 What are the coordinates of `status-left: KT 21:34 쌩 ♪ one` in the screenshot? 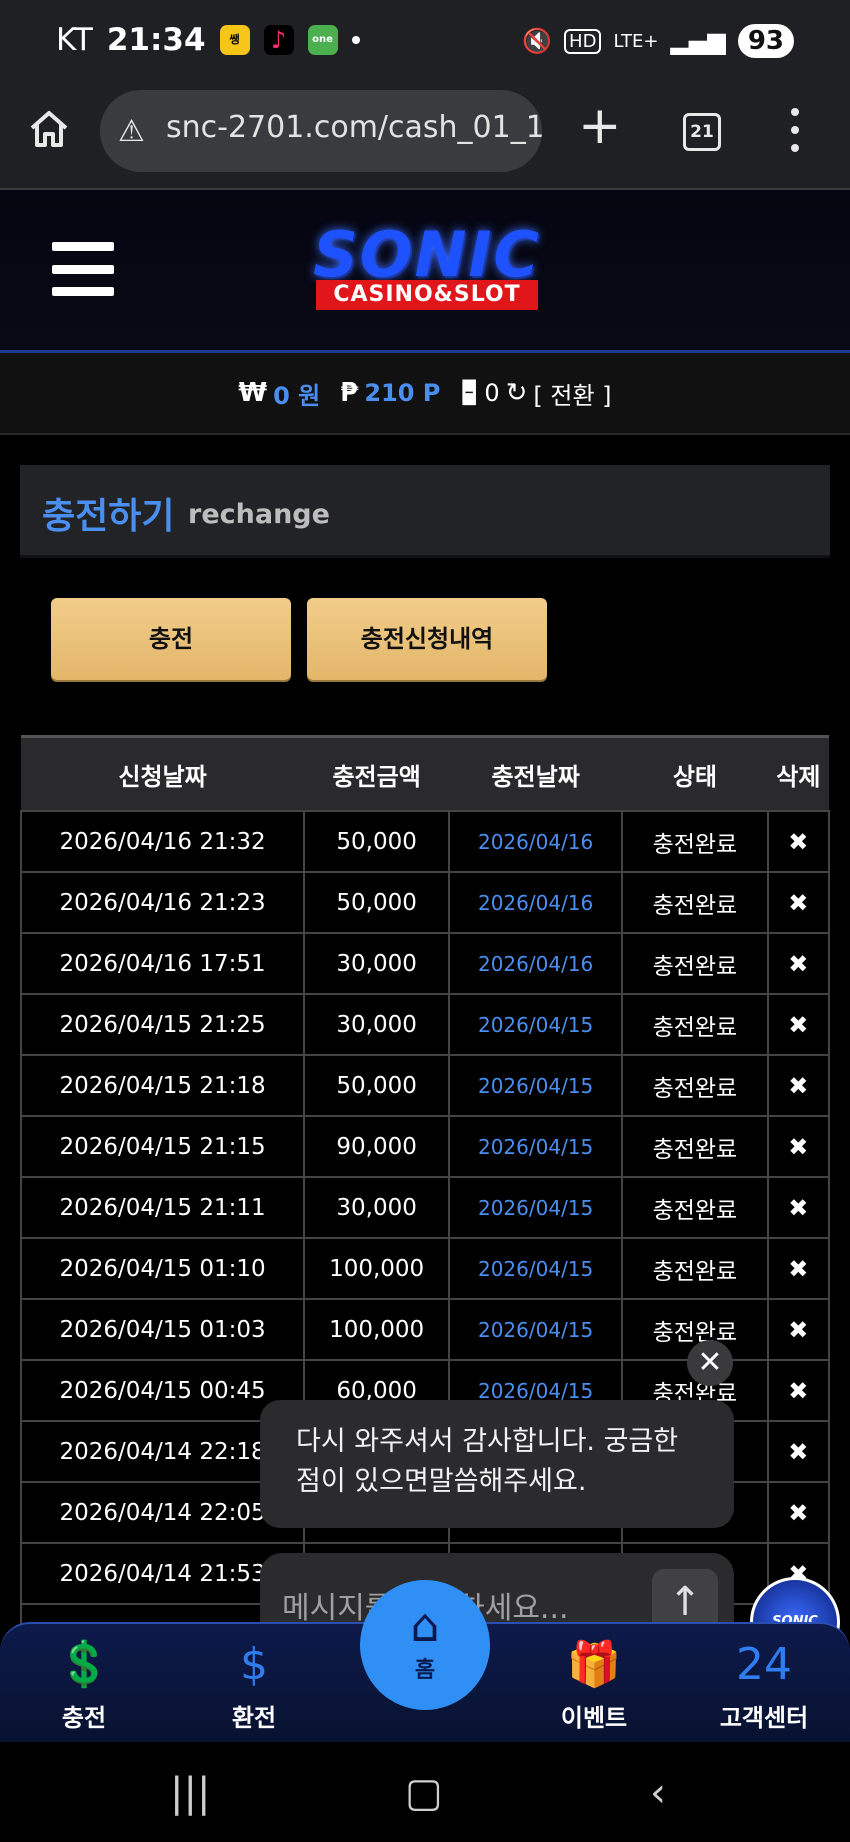 It's located at (208, 40).